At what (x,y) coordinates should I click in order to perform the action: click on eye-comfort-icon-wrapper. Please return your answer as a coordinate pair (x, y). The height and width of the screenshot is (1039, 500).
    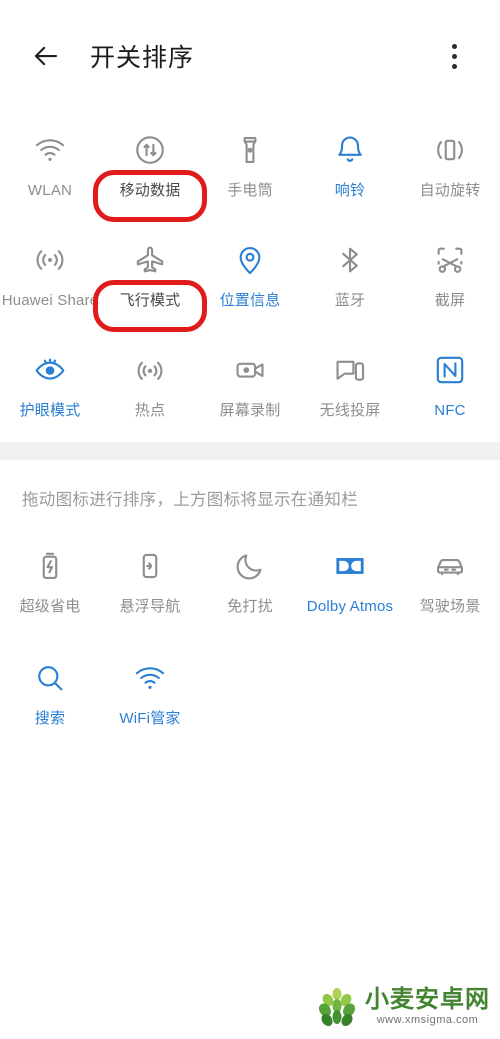
    Looking at the image, I should click on (50, 370).